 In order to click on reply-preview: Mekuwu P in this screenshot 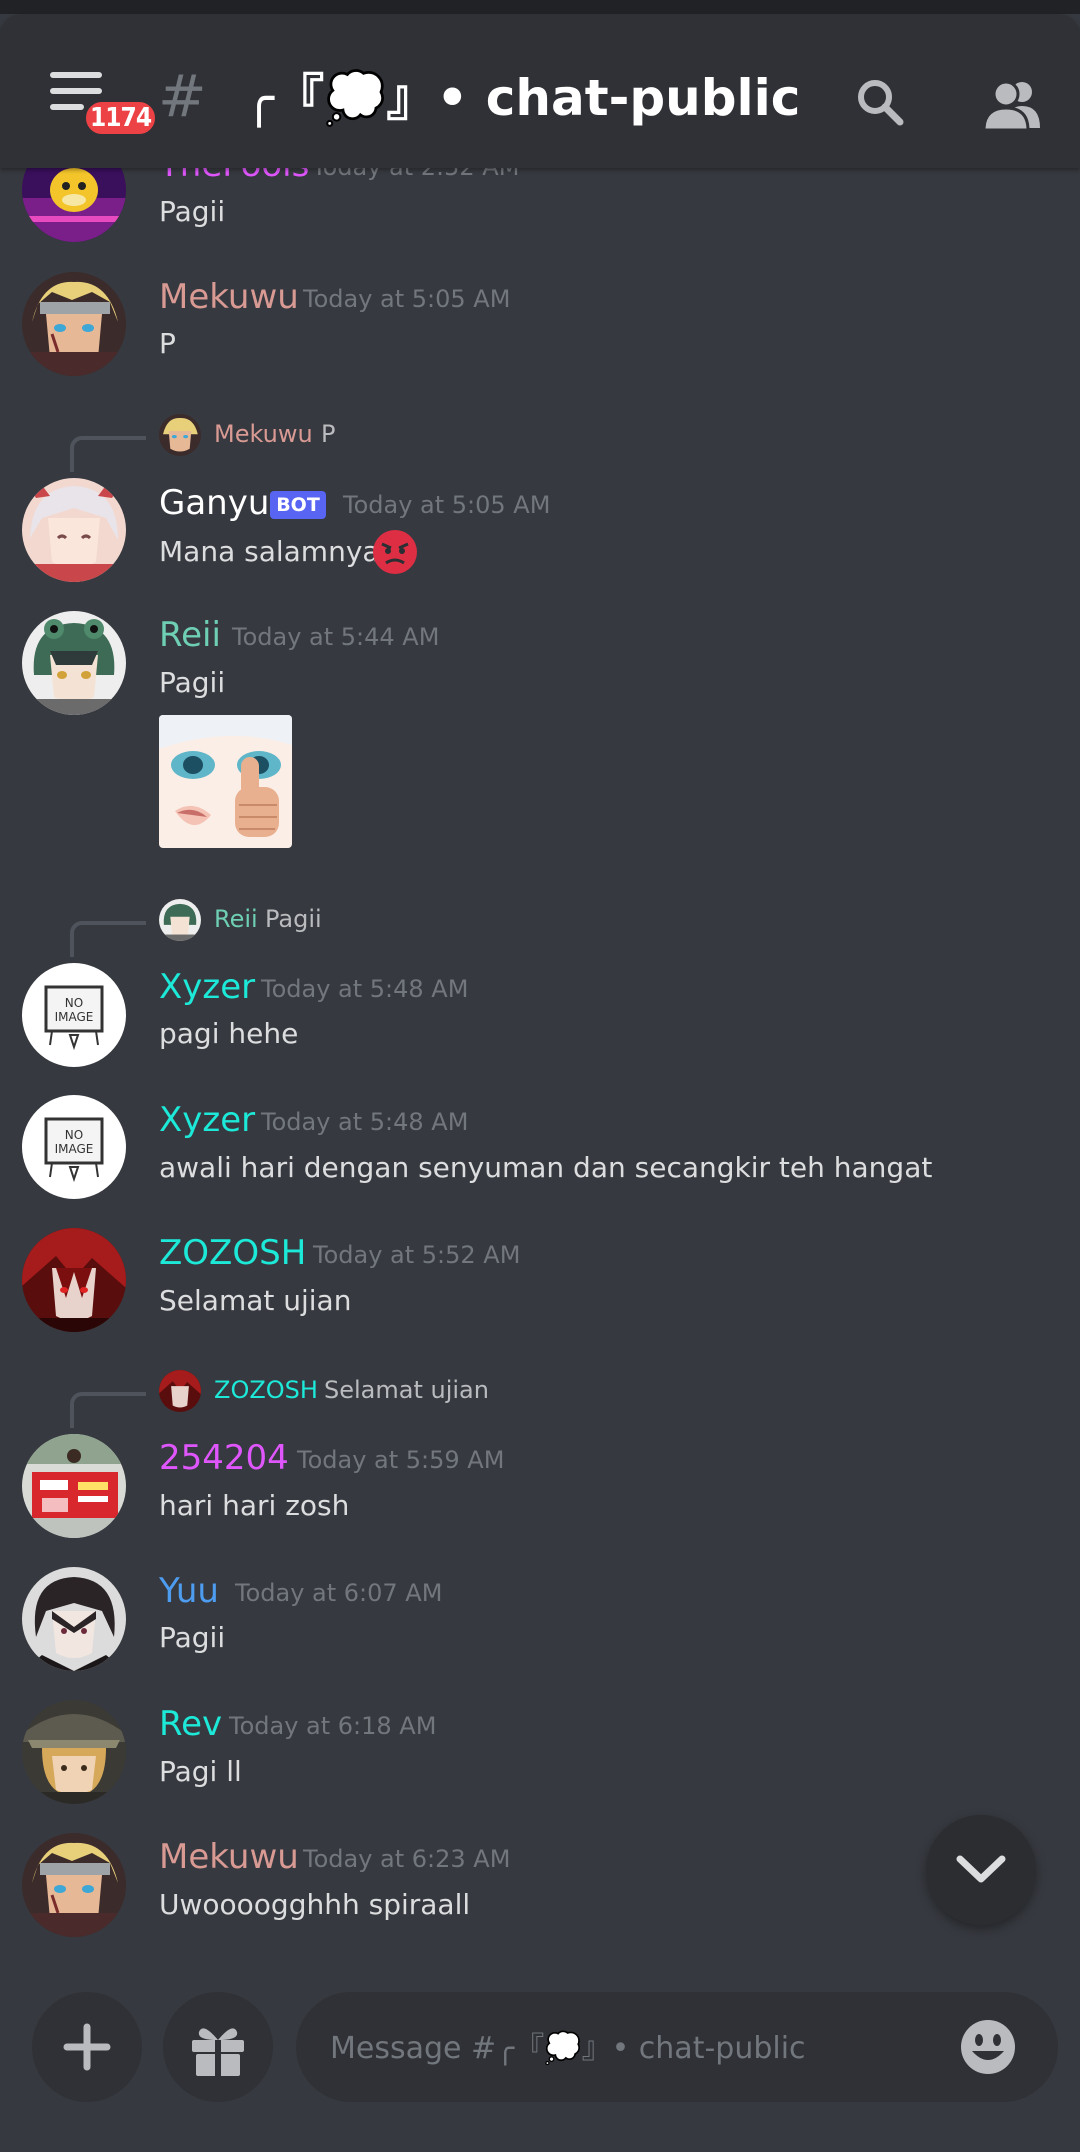, I will do `click(540, 442)`.